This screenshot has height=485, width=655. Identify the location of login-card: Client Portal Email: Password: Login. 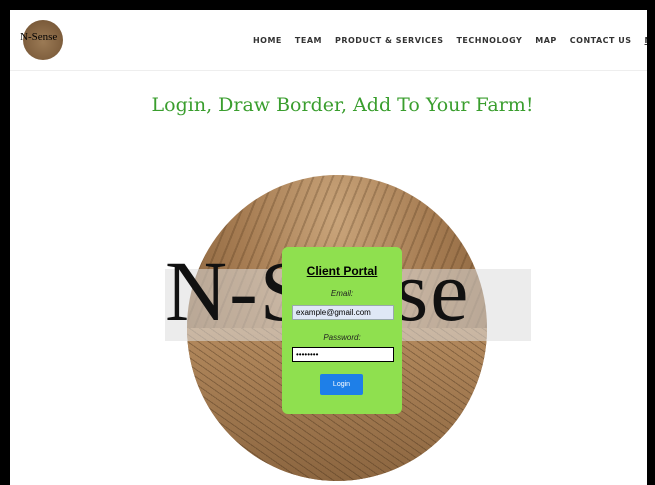
(342, 330).